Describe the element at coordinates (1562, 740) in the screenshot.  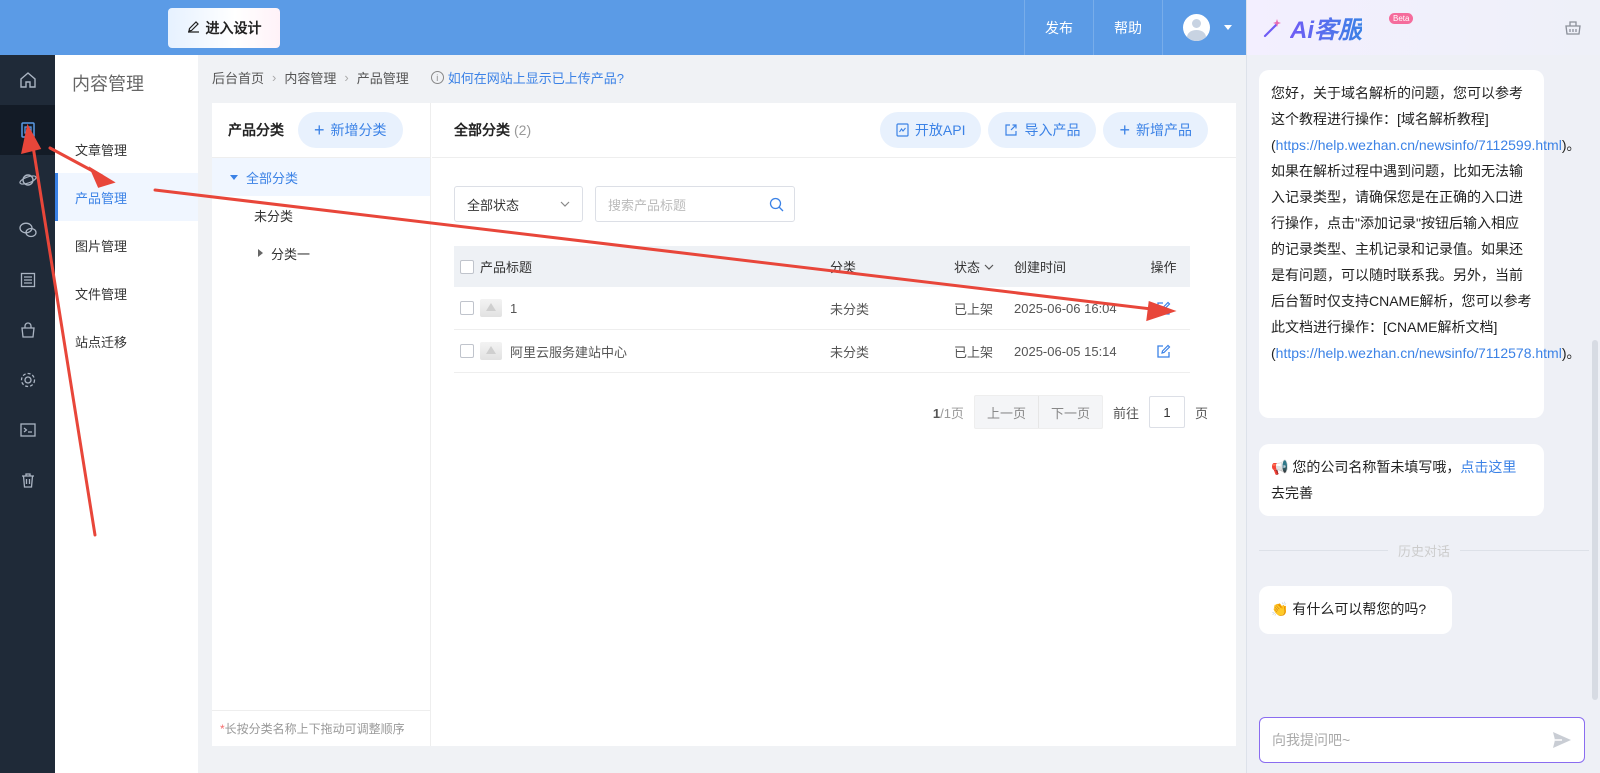
I see `send-icon` at that location.